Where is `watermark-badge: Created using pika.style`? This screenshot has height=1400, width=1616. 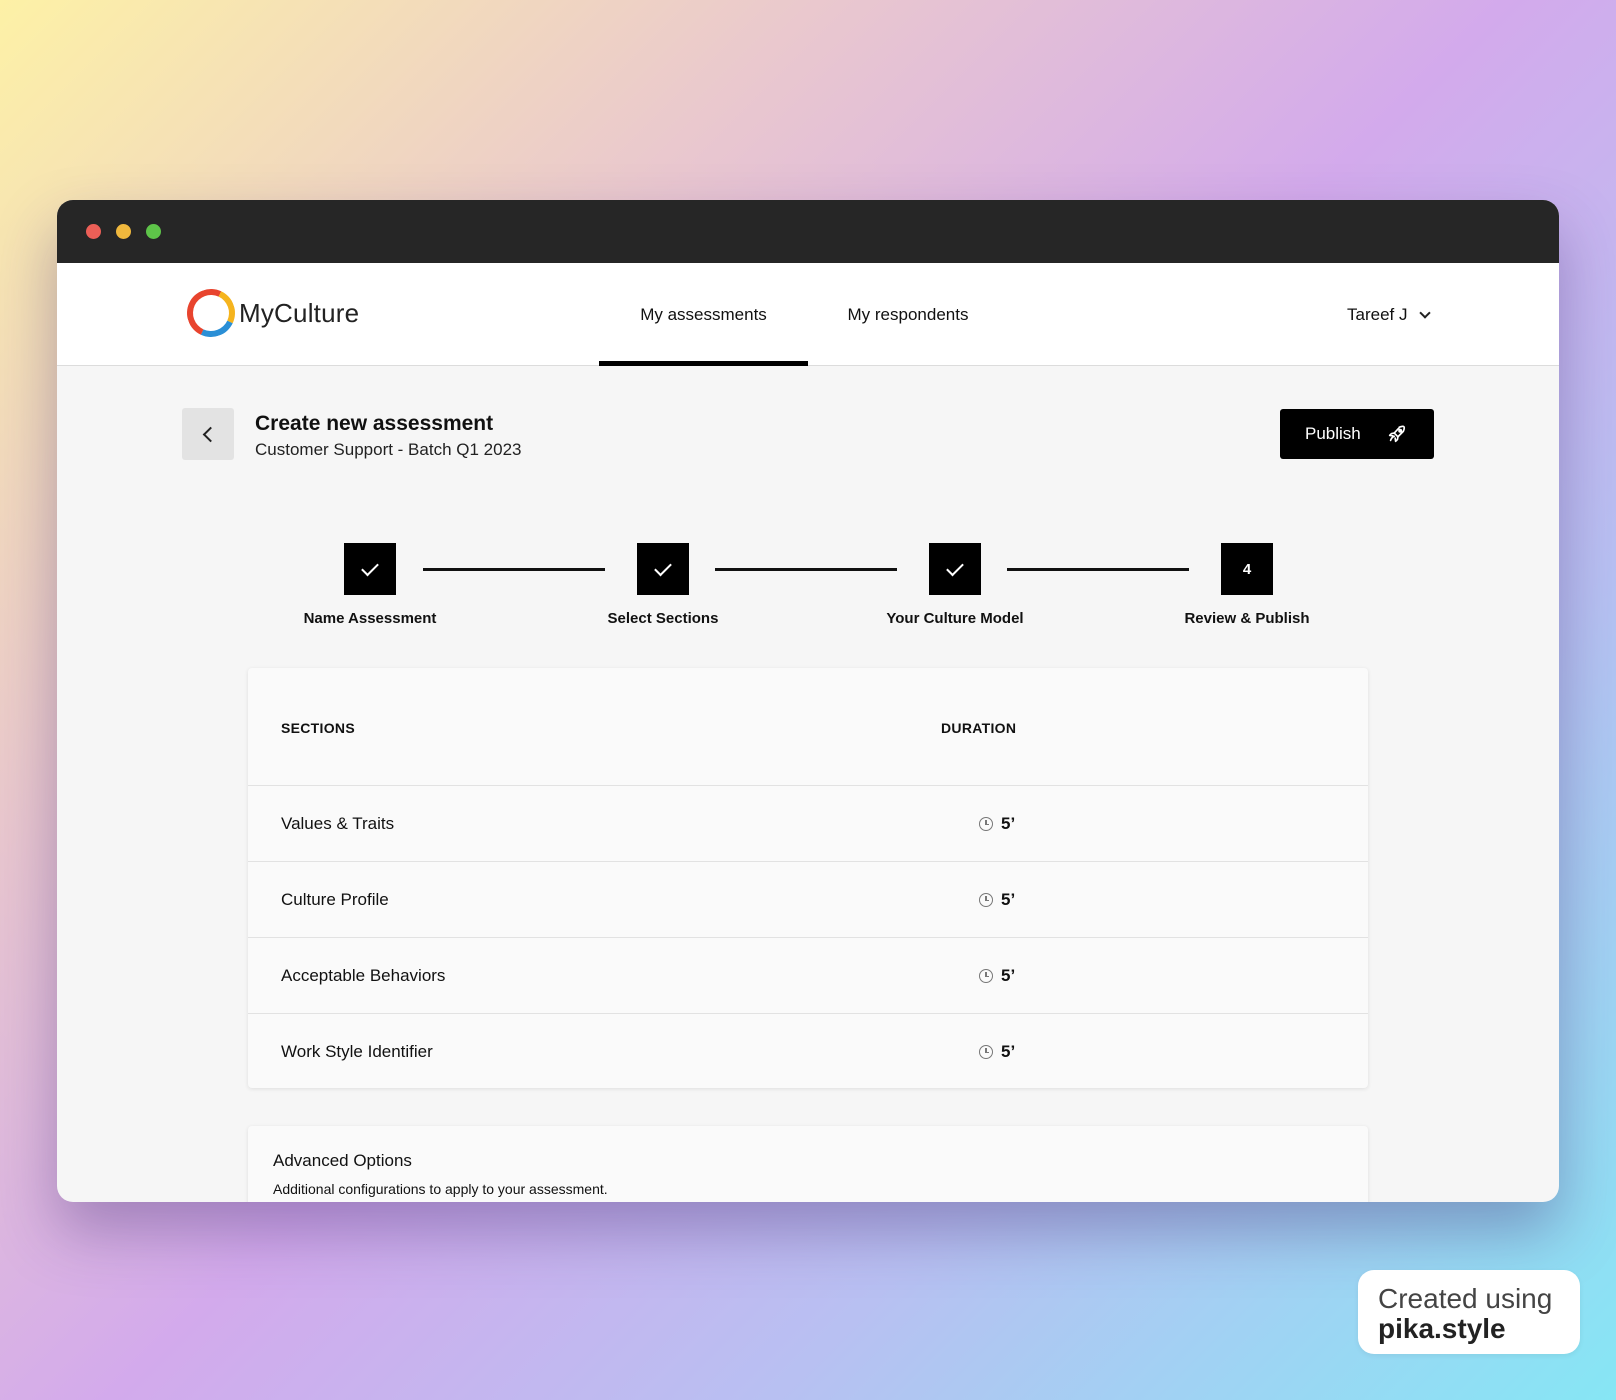 watermark-badge: Created using pika.style is located at coordinates (1469, 1312).